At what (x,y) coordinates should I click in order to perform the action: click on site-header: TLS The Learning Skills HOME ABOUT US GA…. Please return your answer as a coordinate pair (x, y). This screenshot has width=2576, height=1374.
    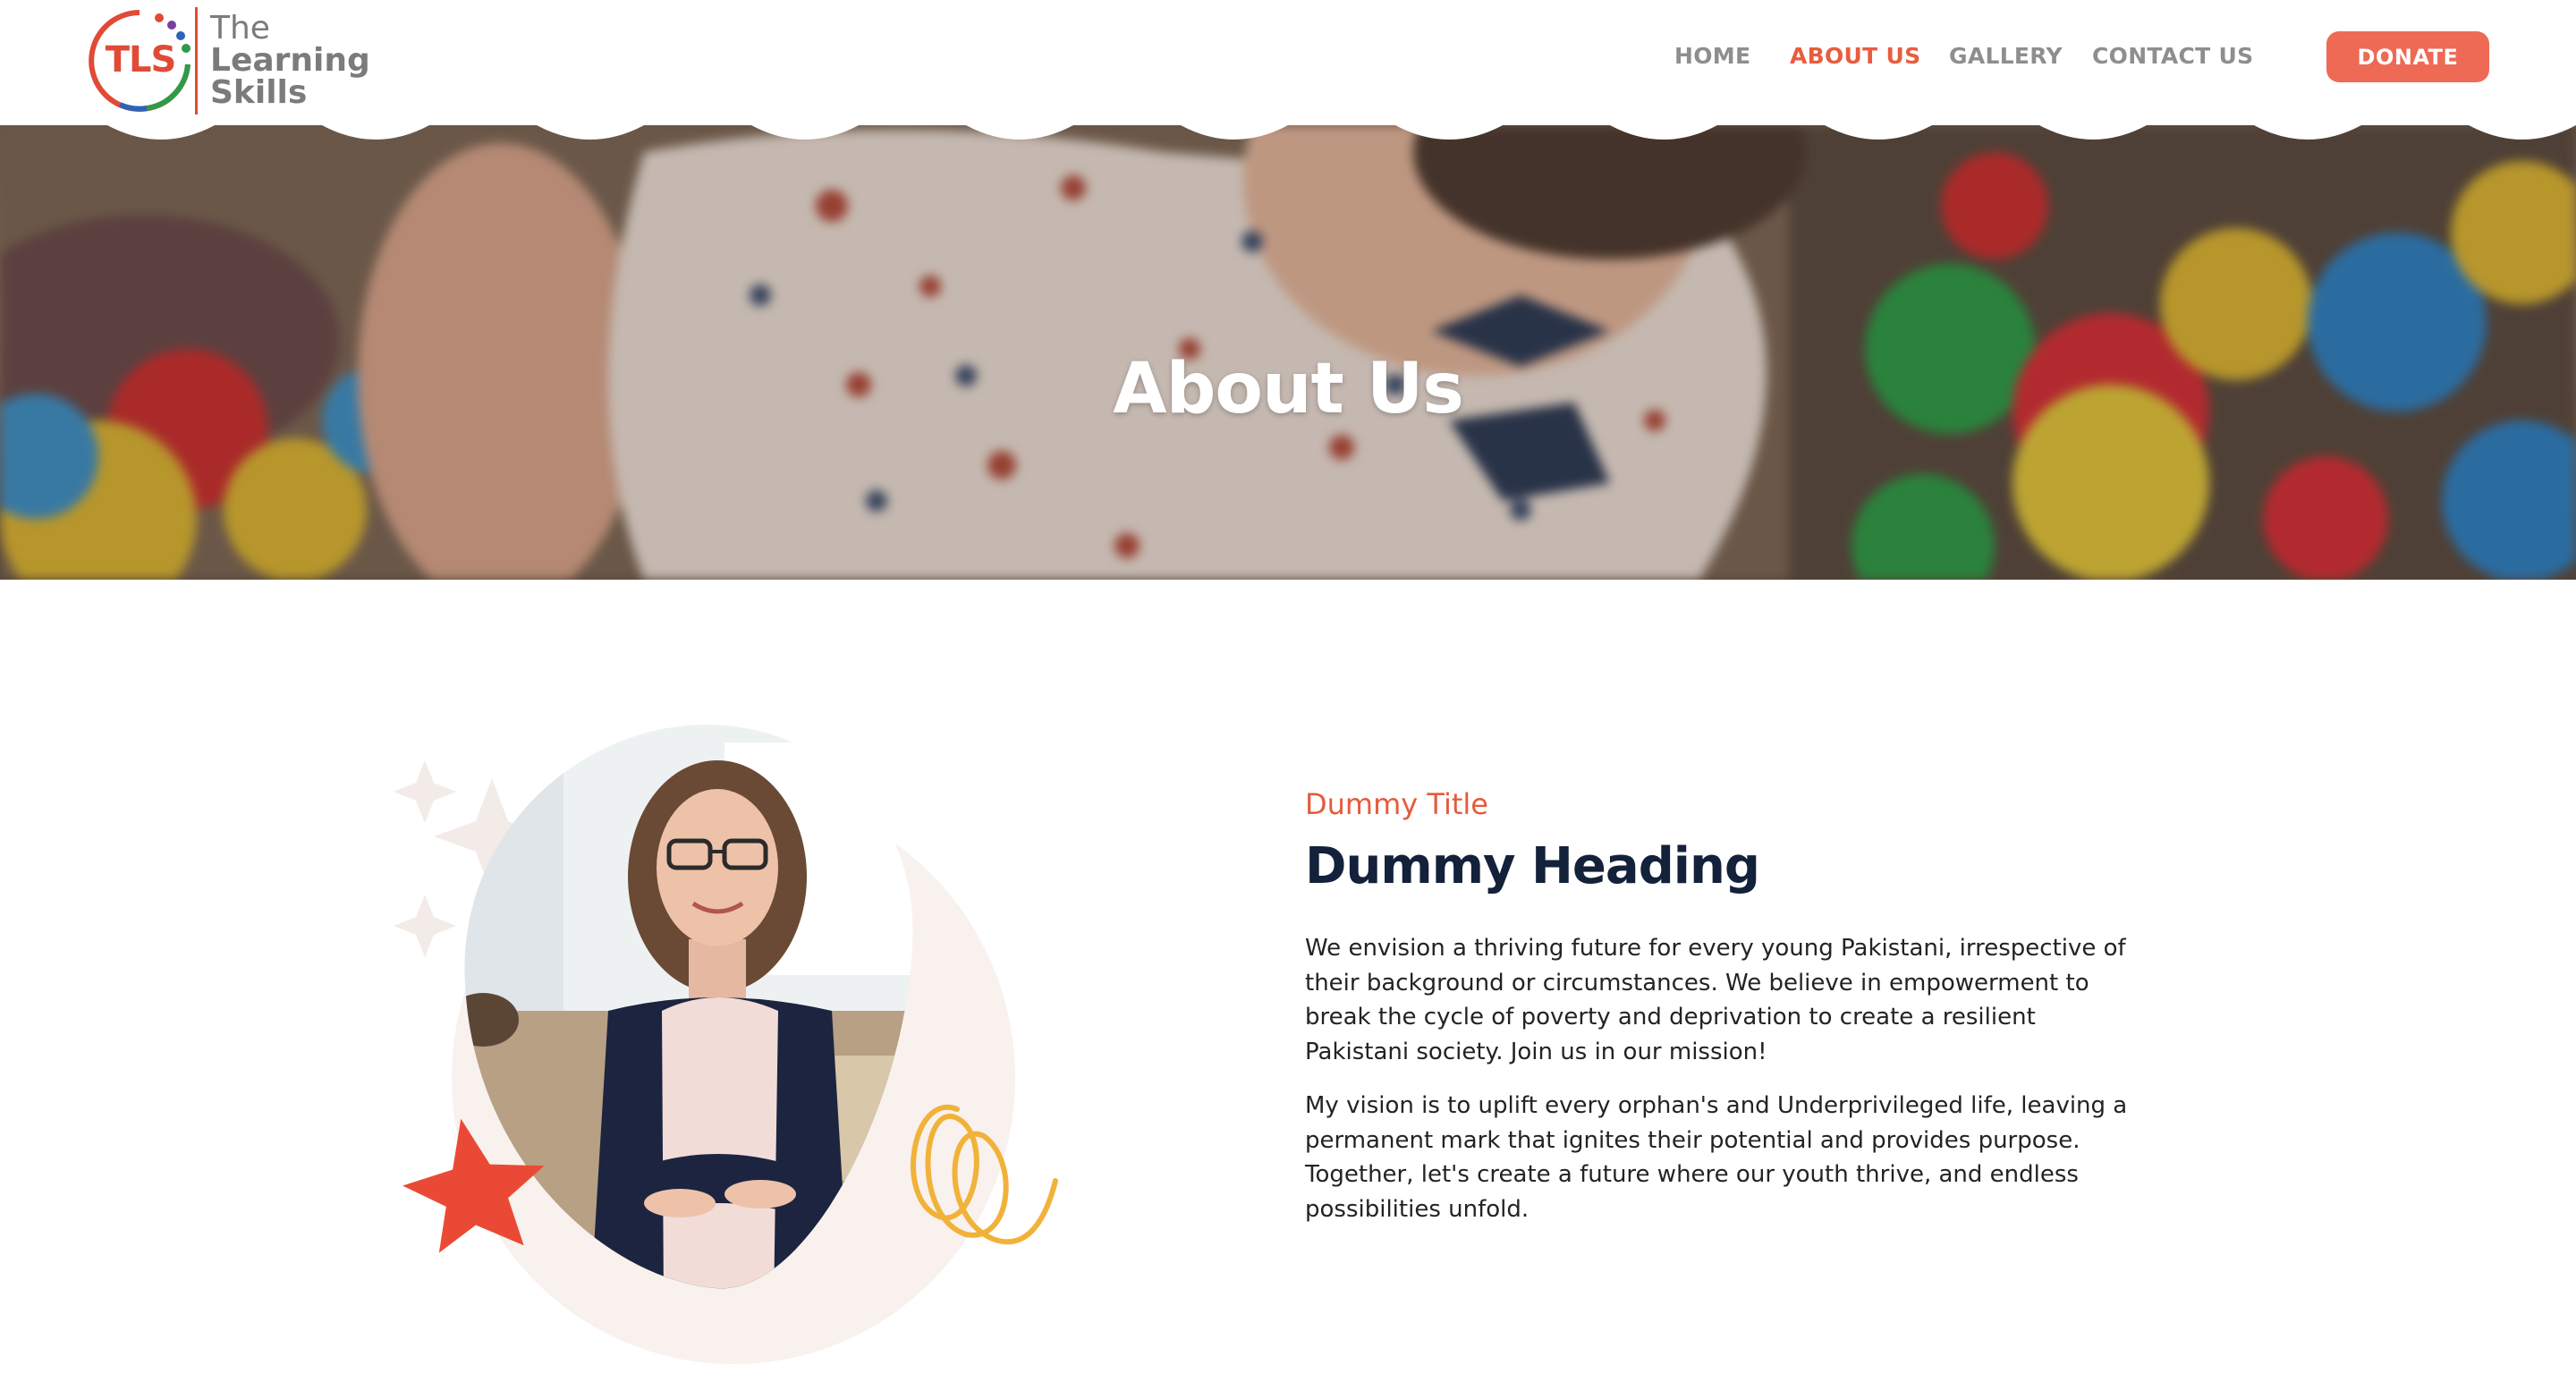
    Looking at the image, I should click on (1288, 62).